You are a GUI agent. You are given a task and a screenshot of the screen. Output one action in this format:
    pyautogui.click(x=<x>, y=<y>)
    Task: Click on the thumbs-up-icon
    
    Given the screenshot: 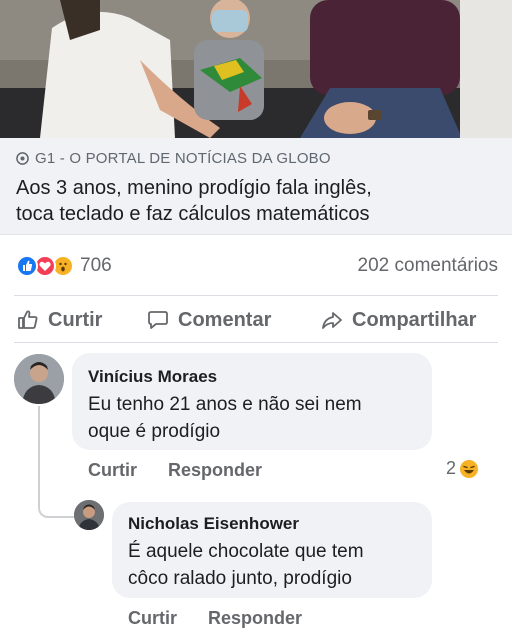 What is the action you would take?
    pyautogui.click(x=28, y=319)
    